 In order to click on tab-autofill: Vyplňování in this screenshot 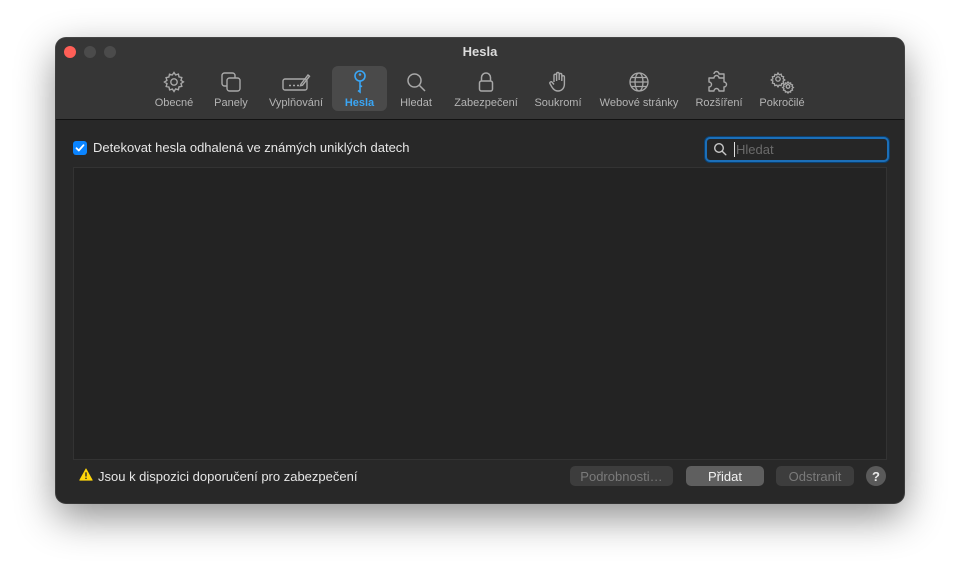, I will do `click(296, 88)`.